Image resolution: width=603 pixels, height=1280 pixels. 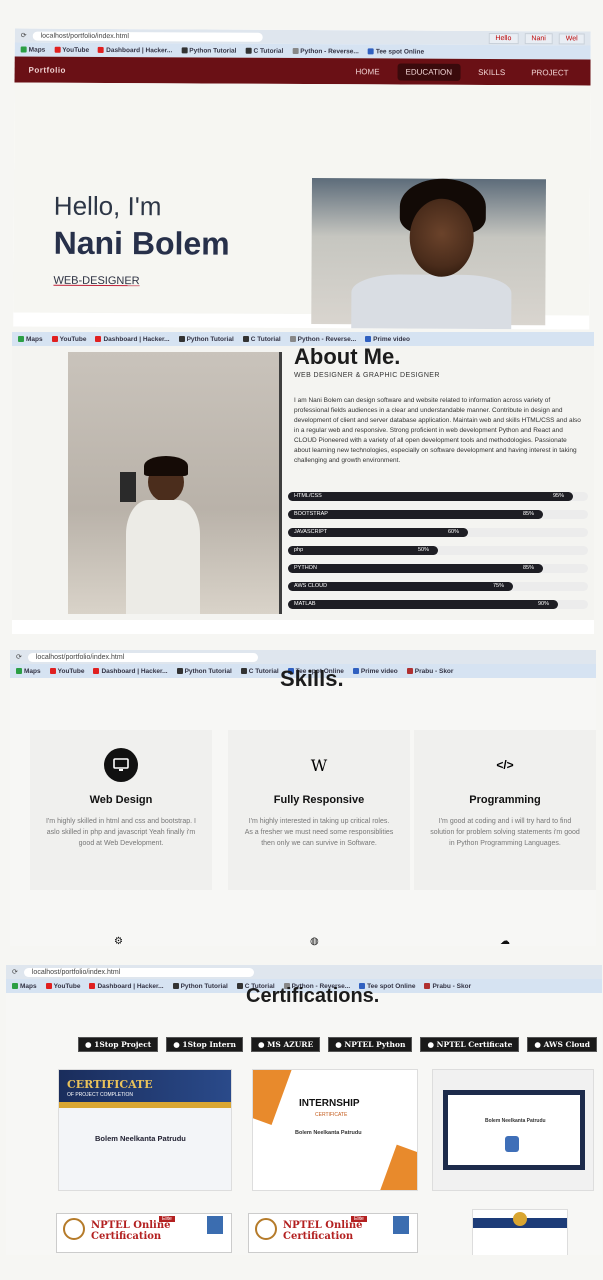 I want to click on cert-aws, so click(x=520, y=1232).